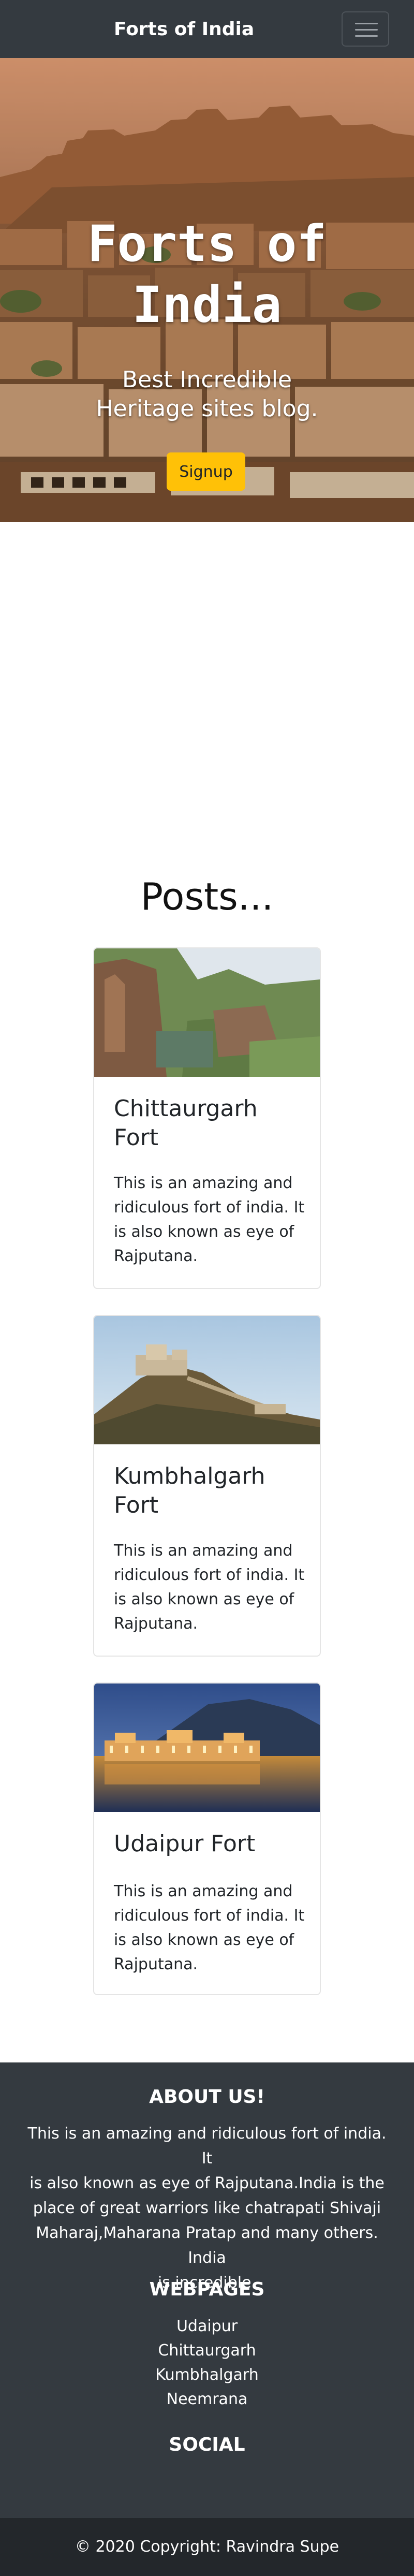  I want to click on post-title-line1: Udaipur Fort, so click(185, 1844).